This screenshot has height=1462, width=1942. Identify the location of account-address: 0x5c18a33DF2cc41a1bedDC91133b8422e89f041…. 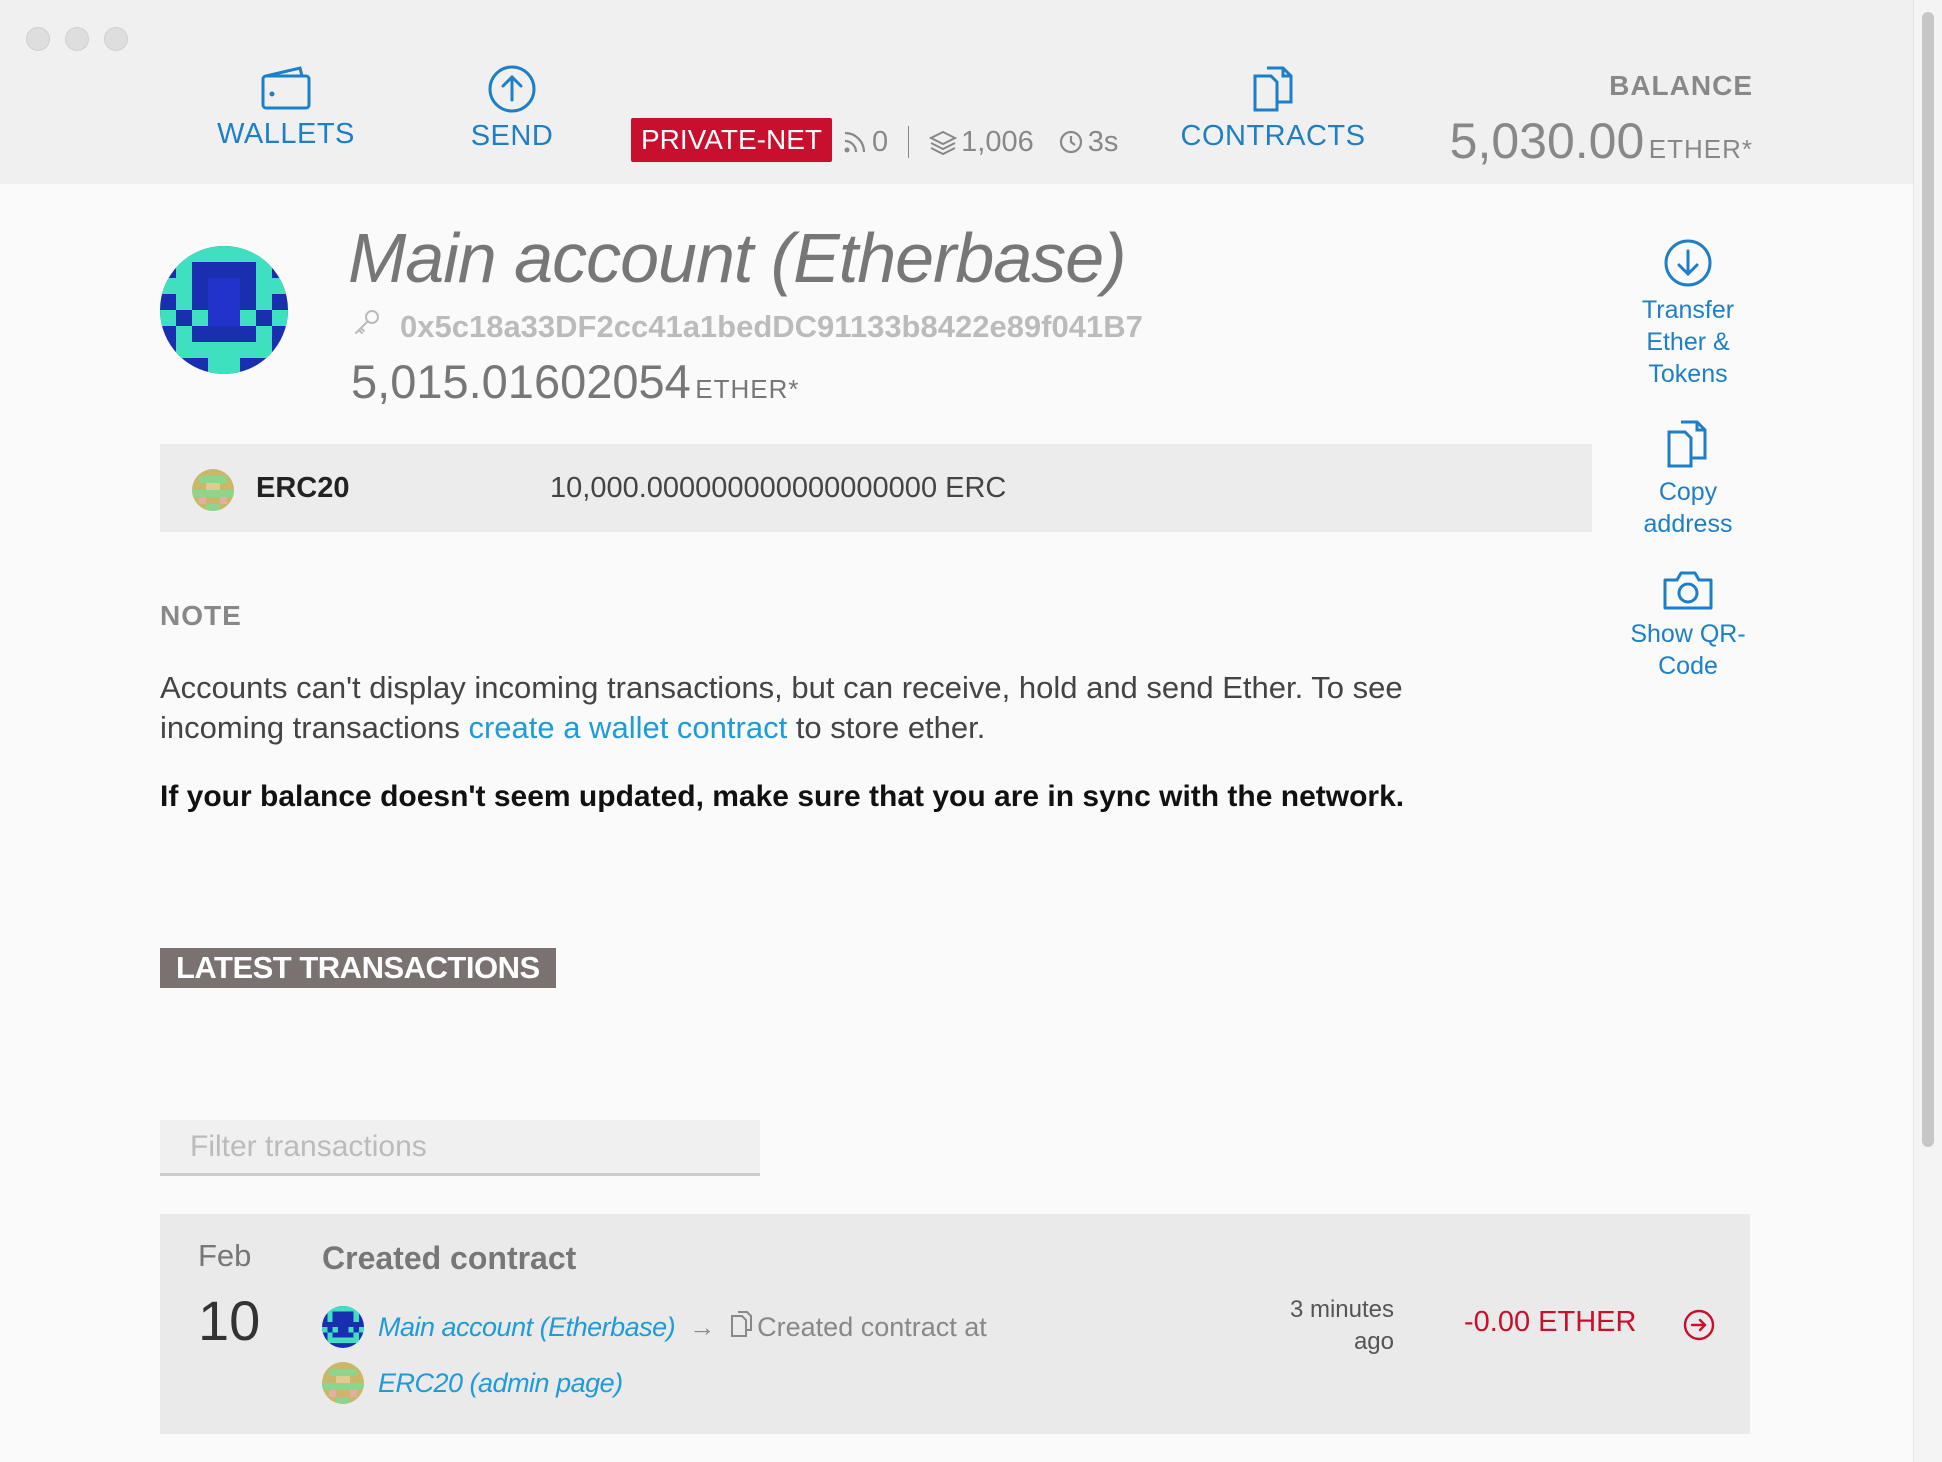
(747, 327).